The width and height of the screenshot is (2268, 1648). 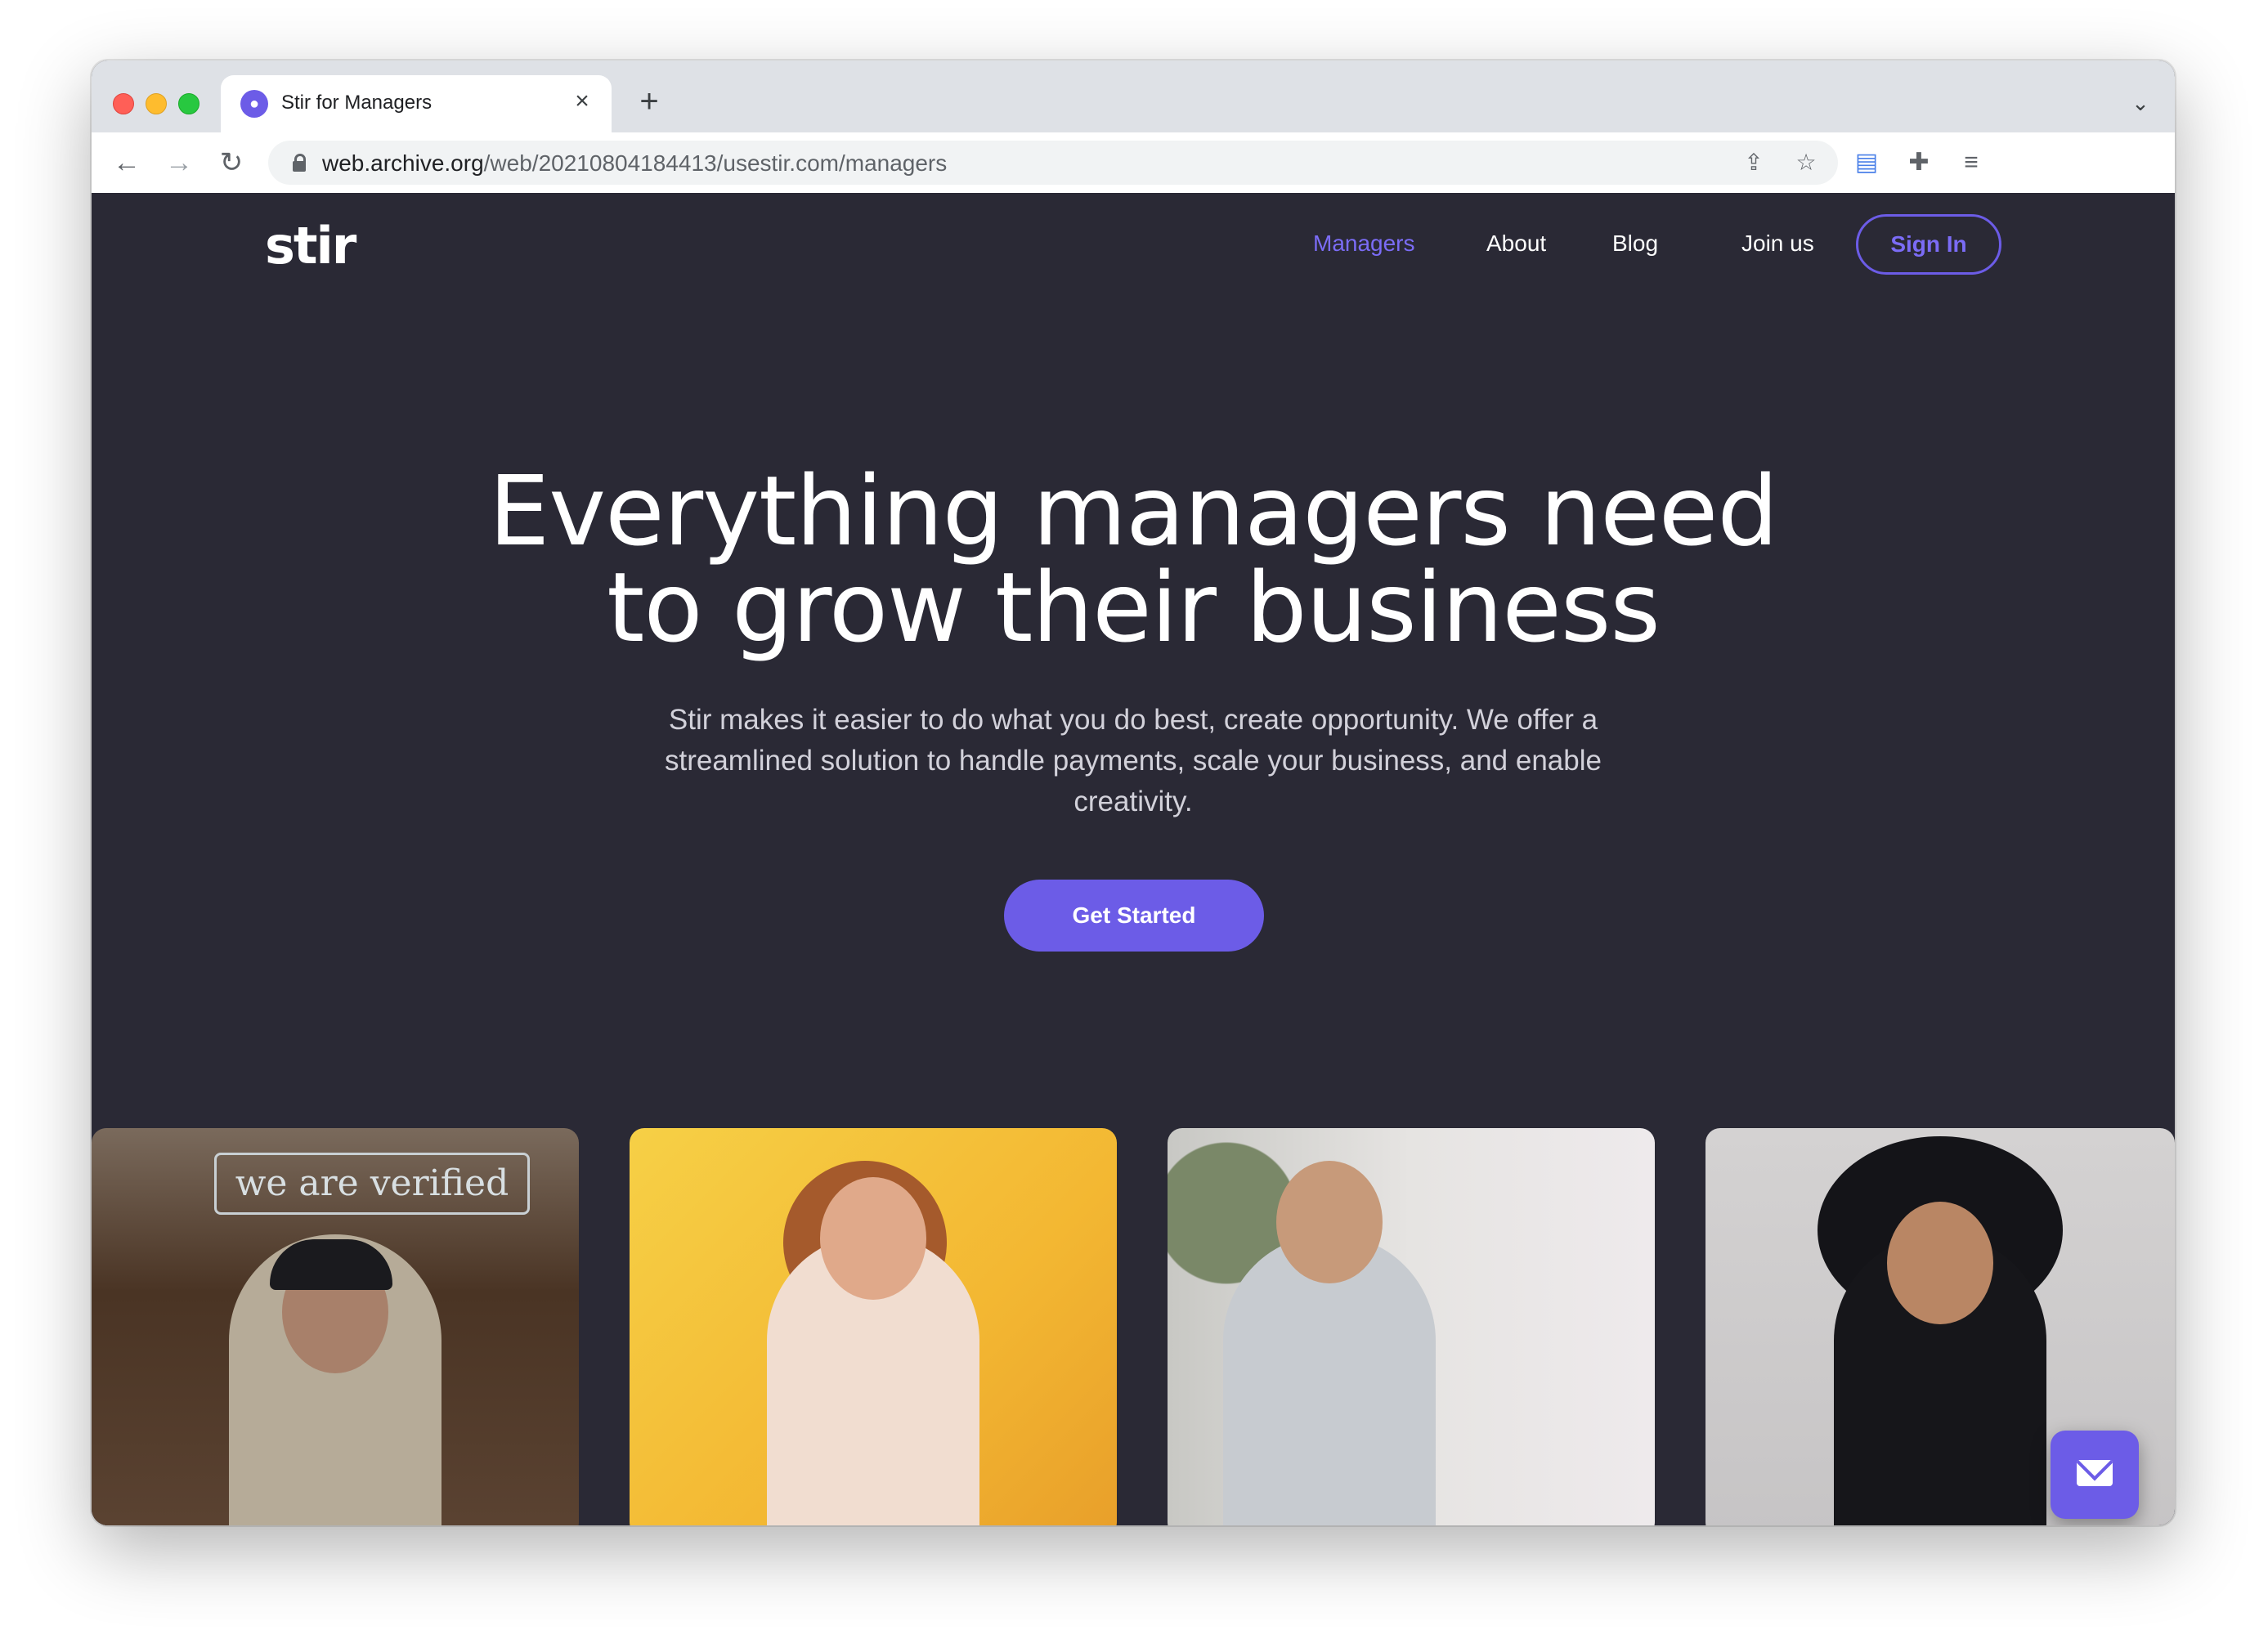 What do you see at coordinates (123, 103) in the screenshot?
I see `close-window-button` at bounding box center [123, 103].